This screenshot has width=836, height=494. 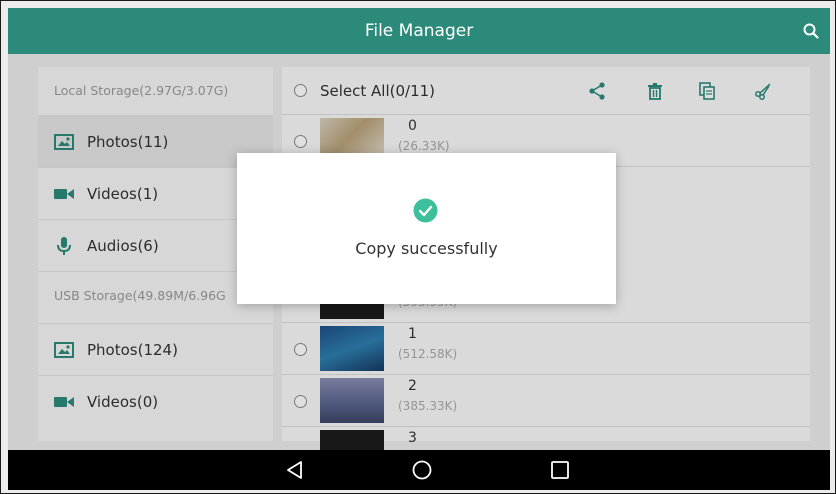 I want to click on search-icon, so click(x=811, y=31).